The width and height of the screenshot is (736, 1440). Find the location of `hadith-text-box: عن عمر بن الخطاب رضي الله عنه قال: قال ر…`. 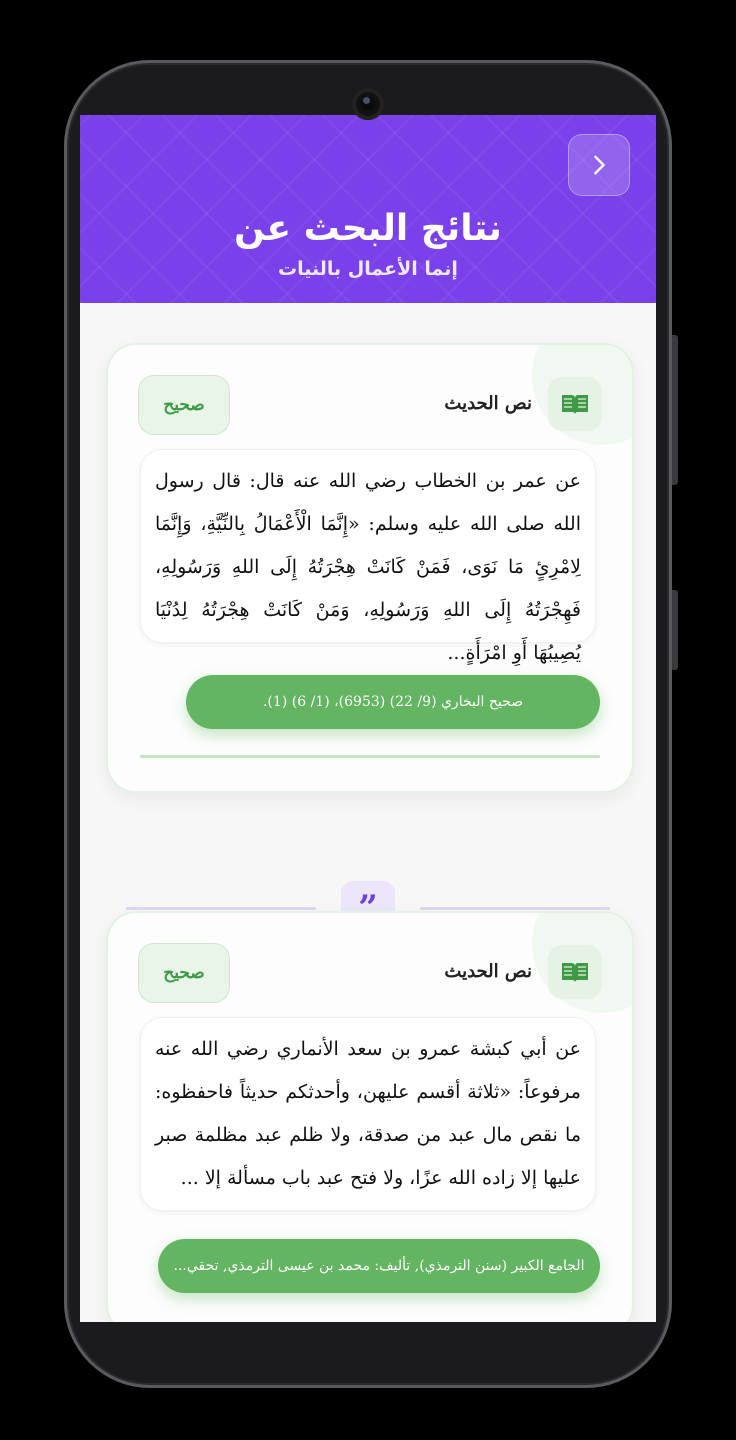

hadith-text-box: عن عمر بن الخطاب رضي الله عنه قال: قال ر… is located at coordinates (368, 556).